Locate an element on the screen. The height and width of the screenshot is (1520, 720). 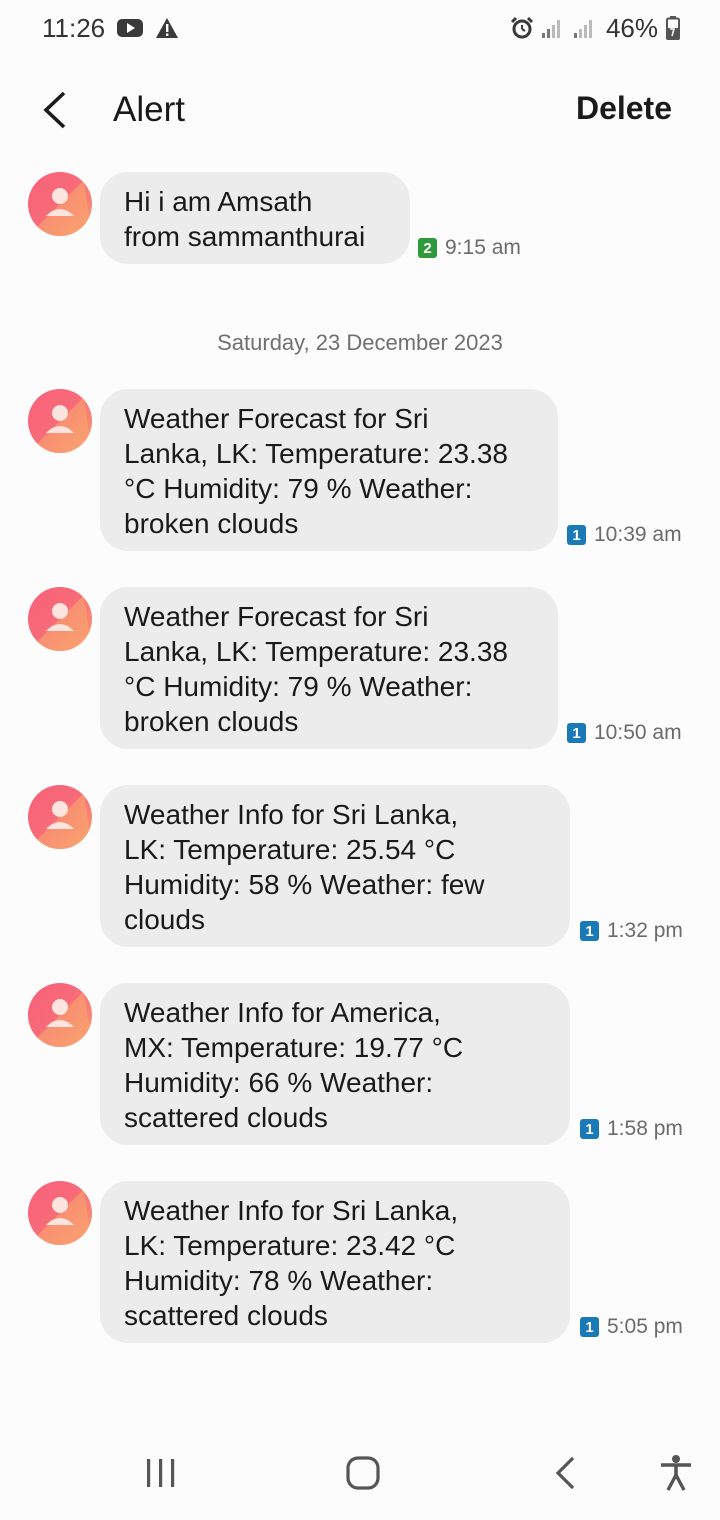
message-meta: 1 1:58 pm is located at coordinates (631, 1129).